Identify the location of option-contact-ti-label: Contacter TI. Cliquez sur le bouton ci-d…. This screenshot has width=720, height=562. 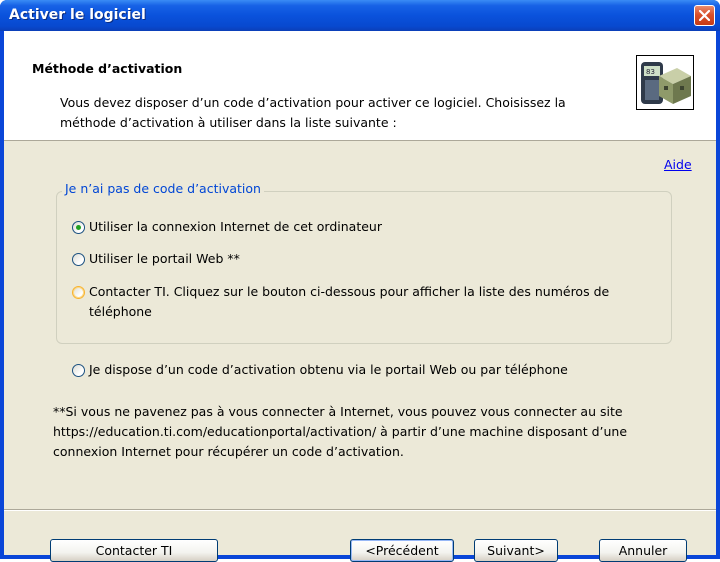
(349, 301).